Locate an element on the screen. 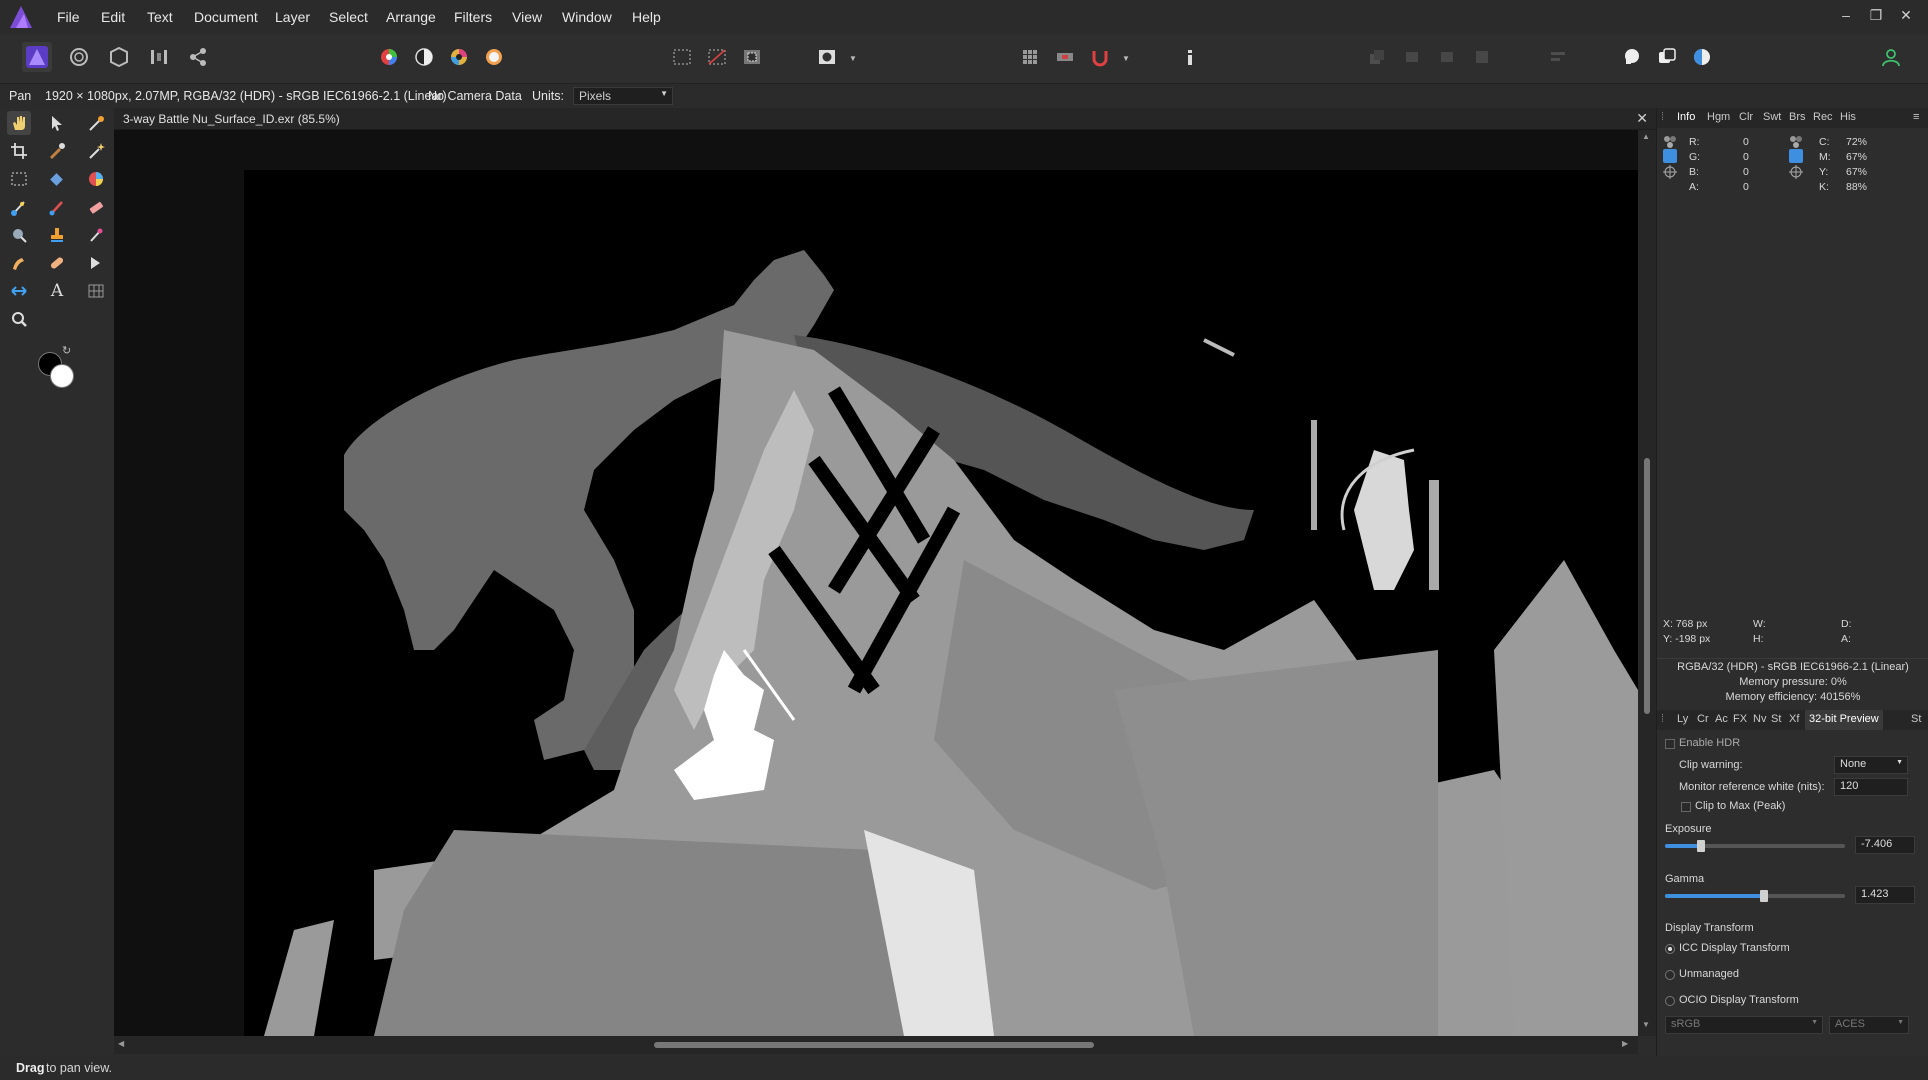 This screenshot has height=1080, width=1928. paint-brush-tool is located at coordinates (19, 207).